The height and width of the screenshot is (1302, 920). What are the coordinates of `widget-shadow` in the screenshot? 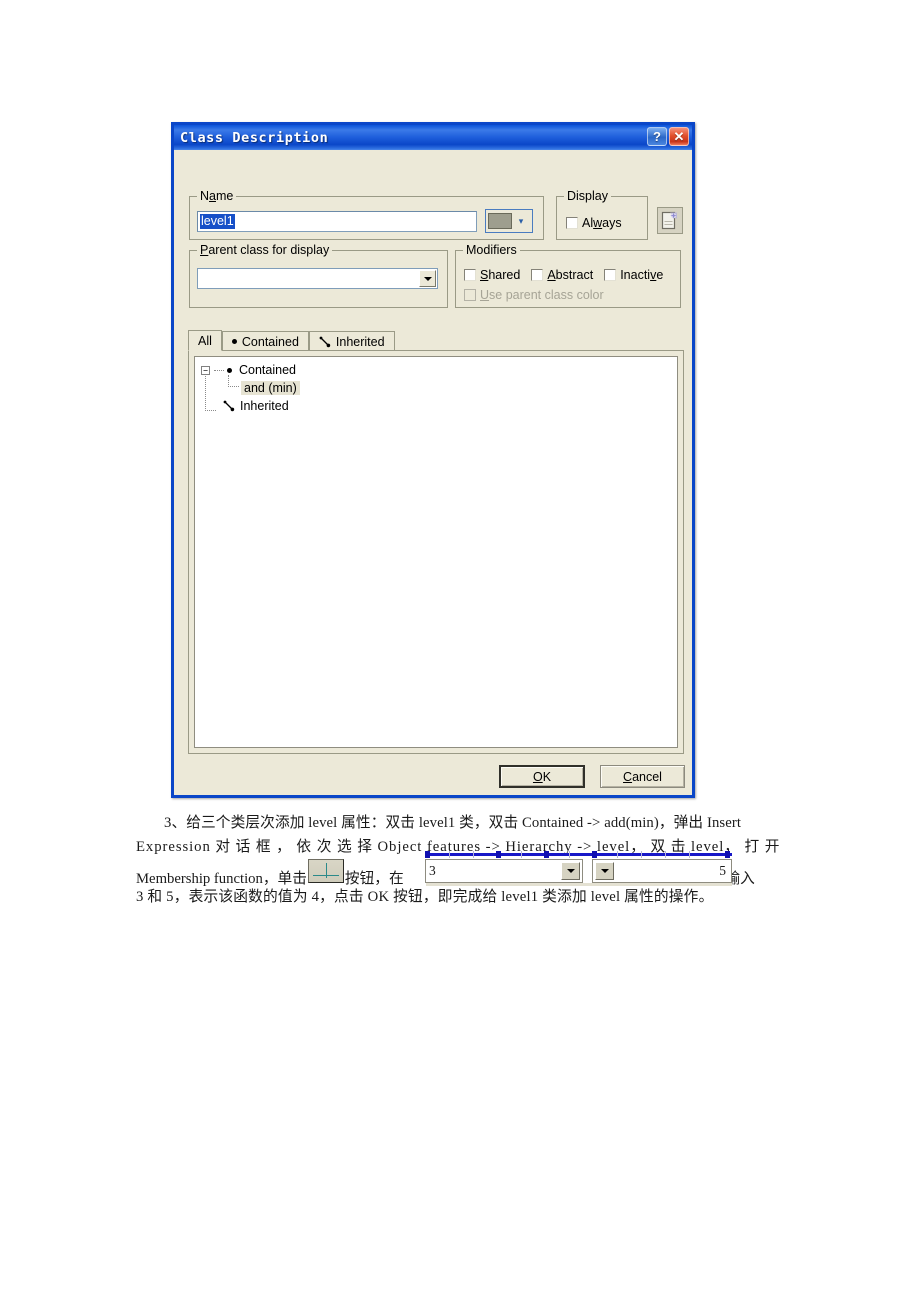 It's located at (579, 884).